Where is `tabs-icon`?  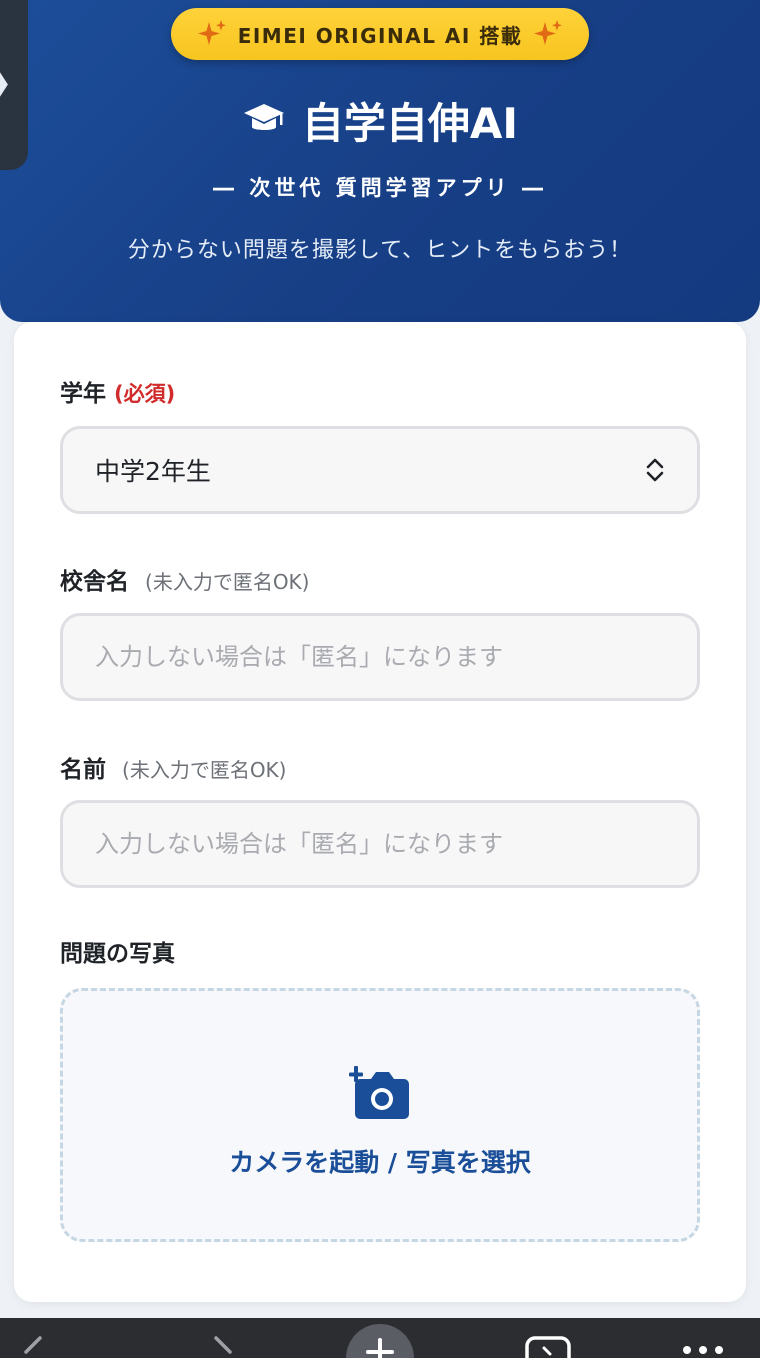 tabs-icon is located at coordinates (548, 1347).